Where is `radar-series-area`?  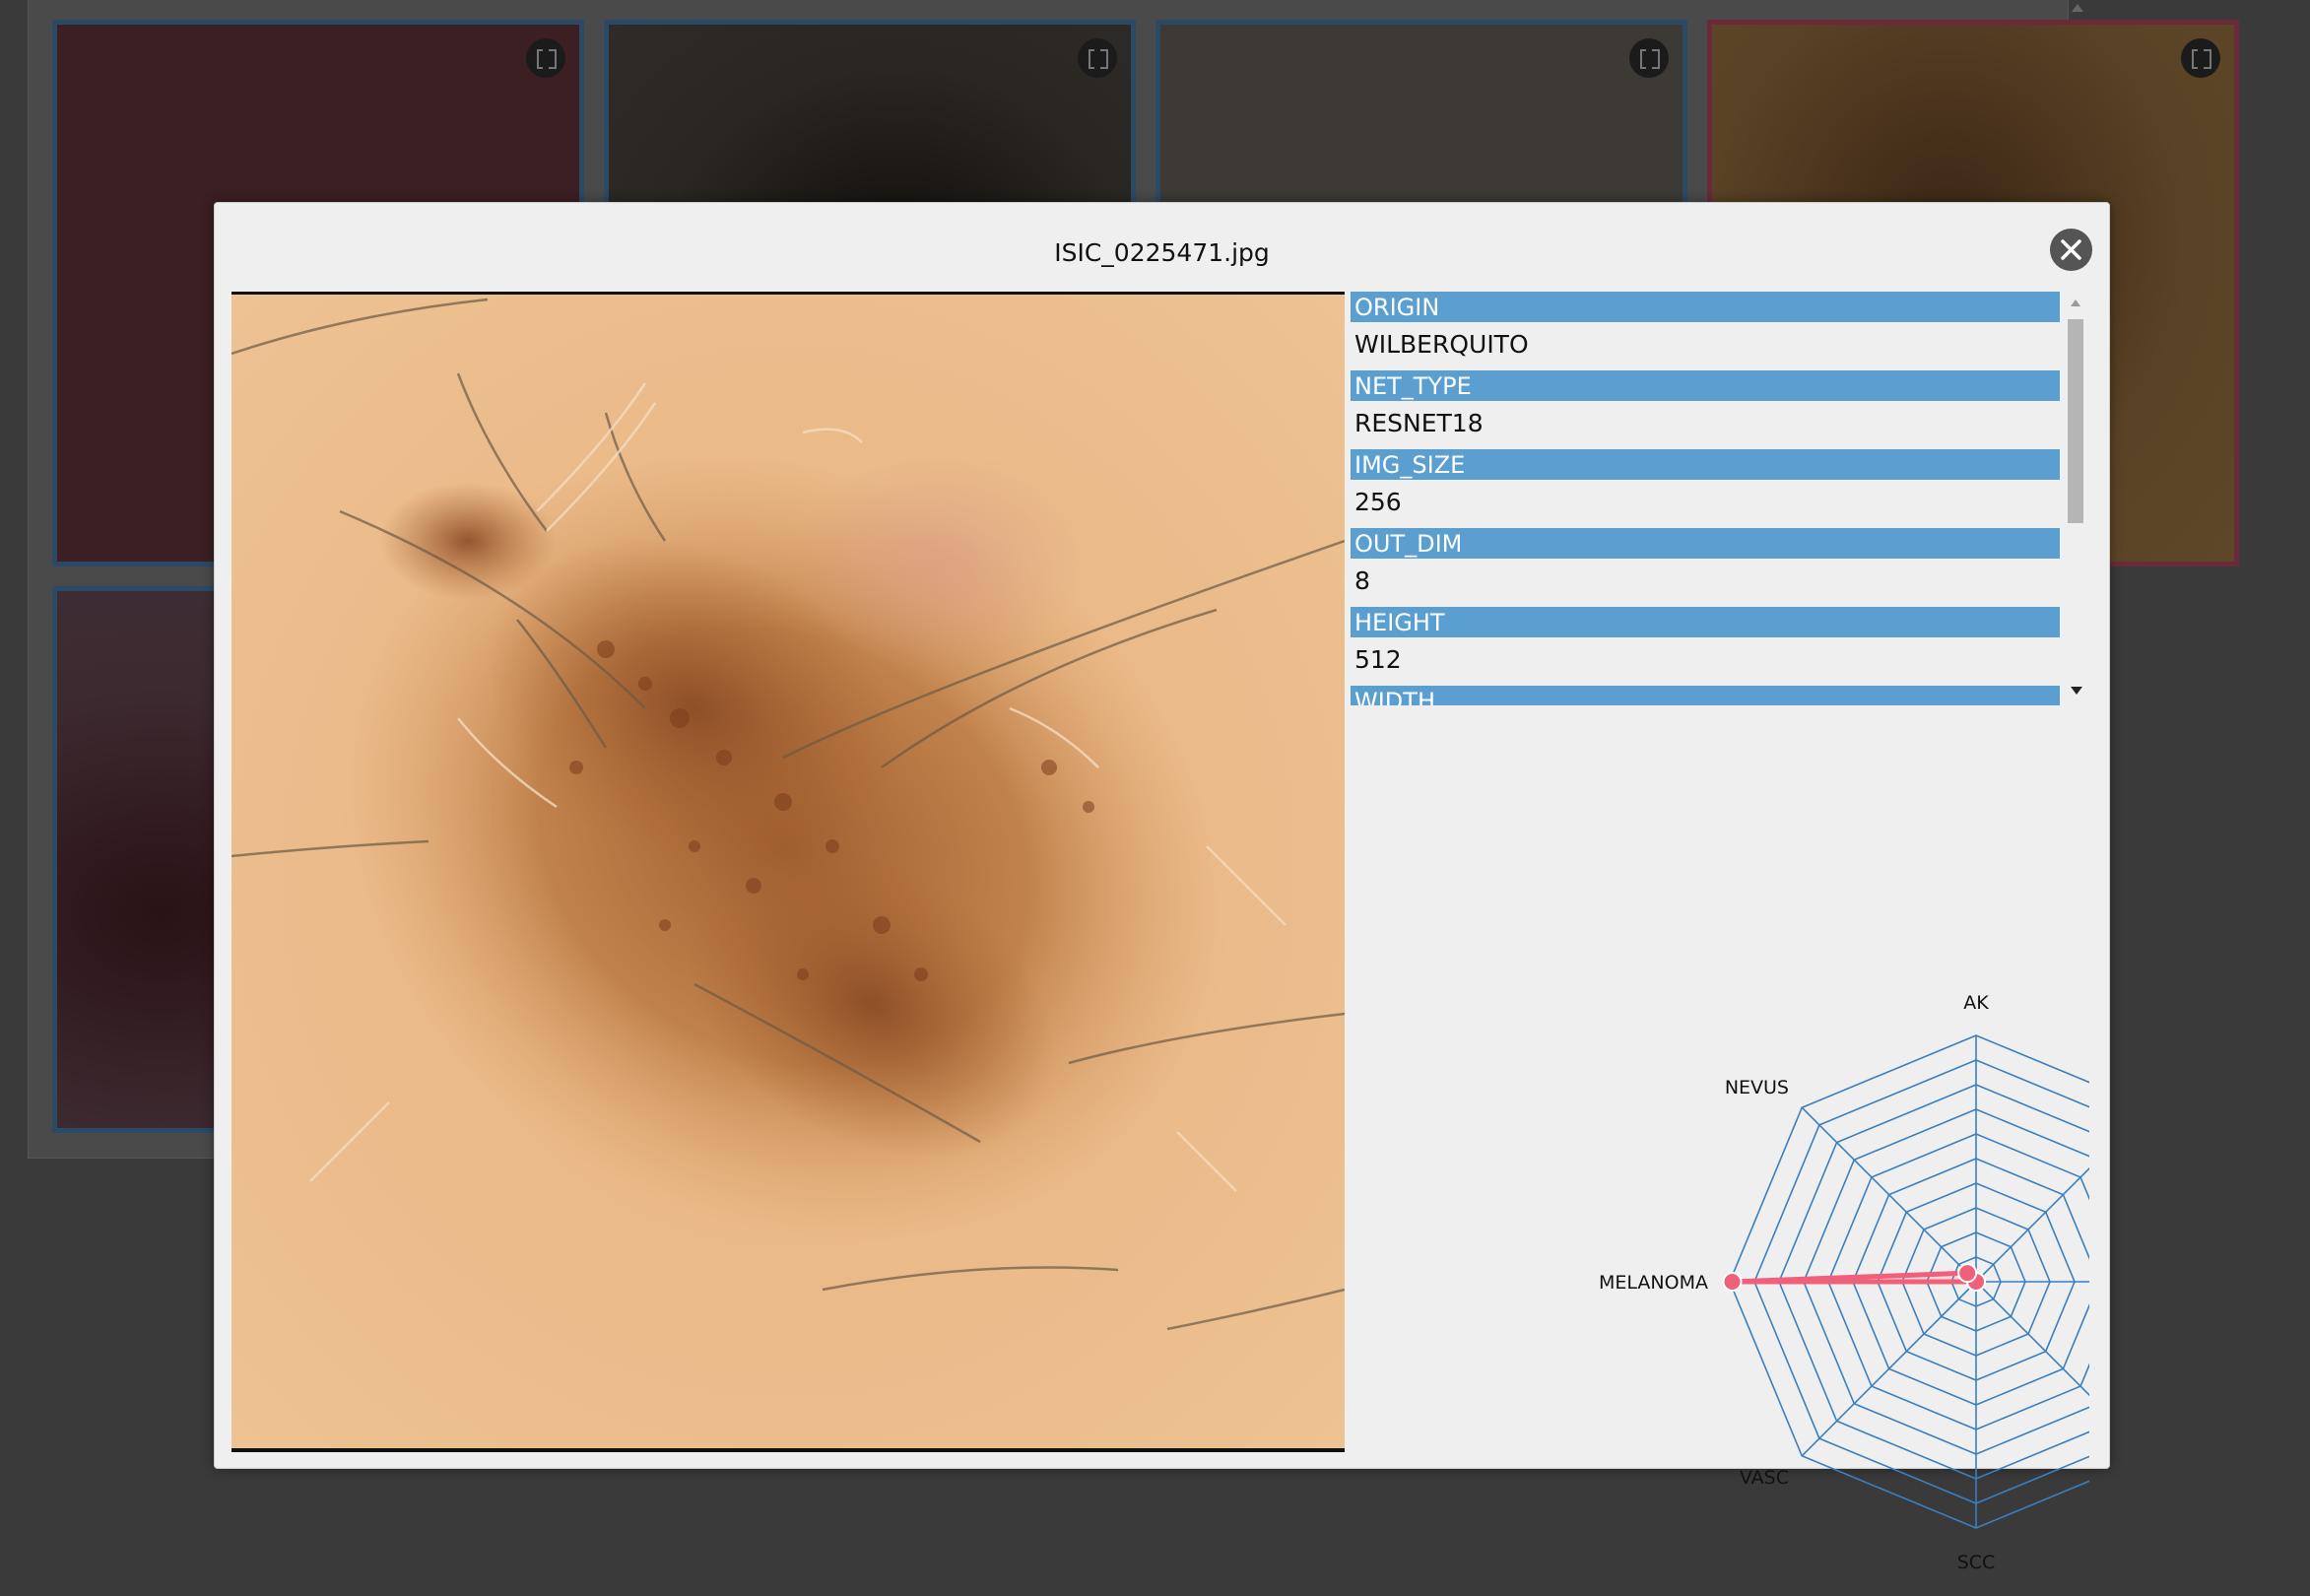 radar-series-area is located at coordinates (1854, 1277).